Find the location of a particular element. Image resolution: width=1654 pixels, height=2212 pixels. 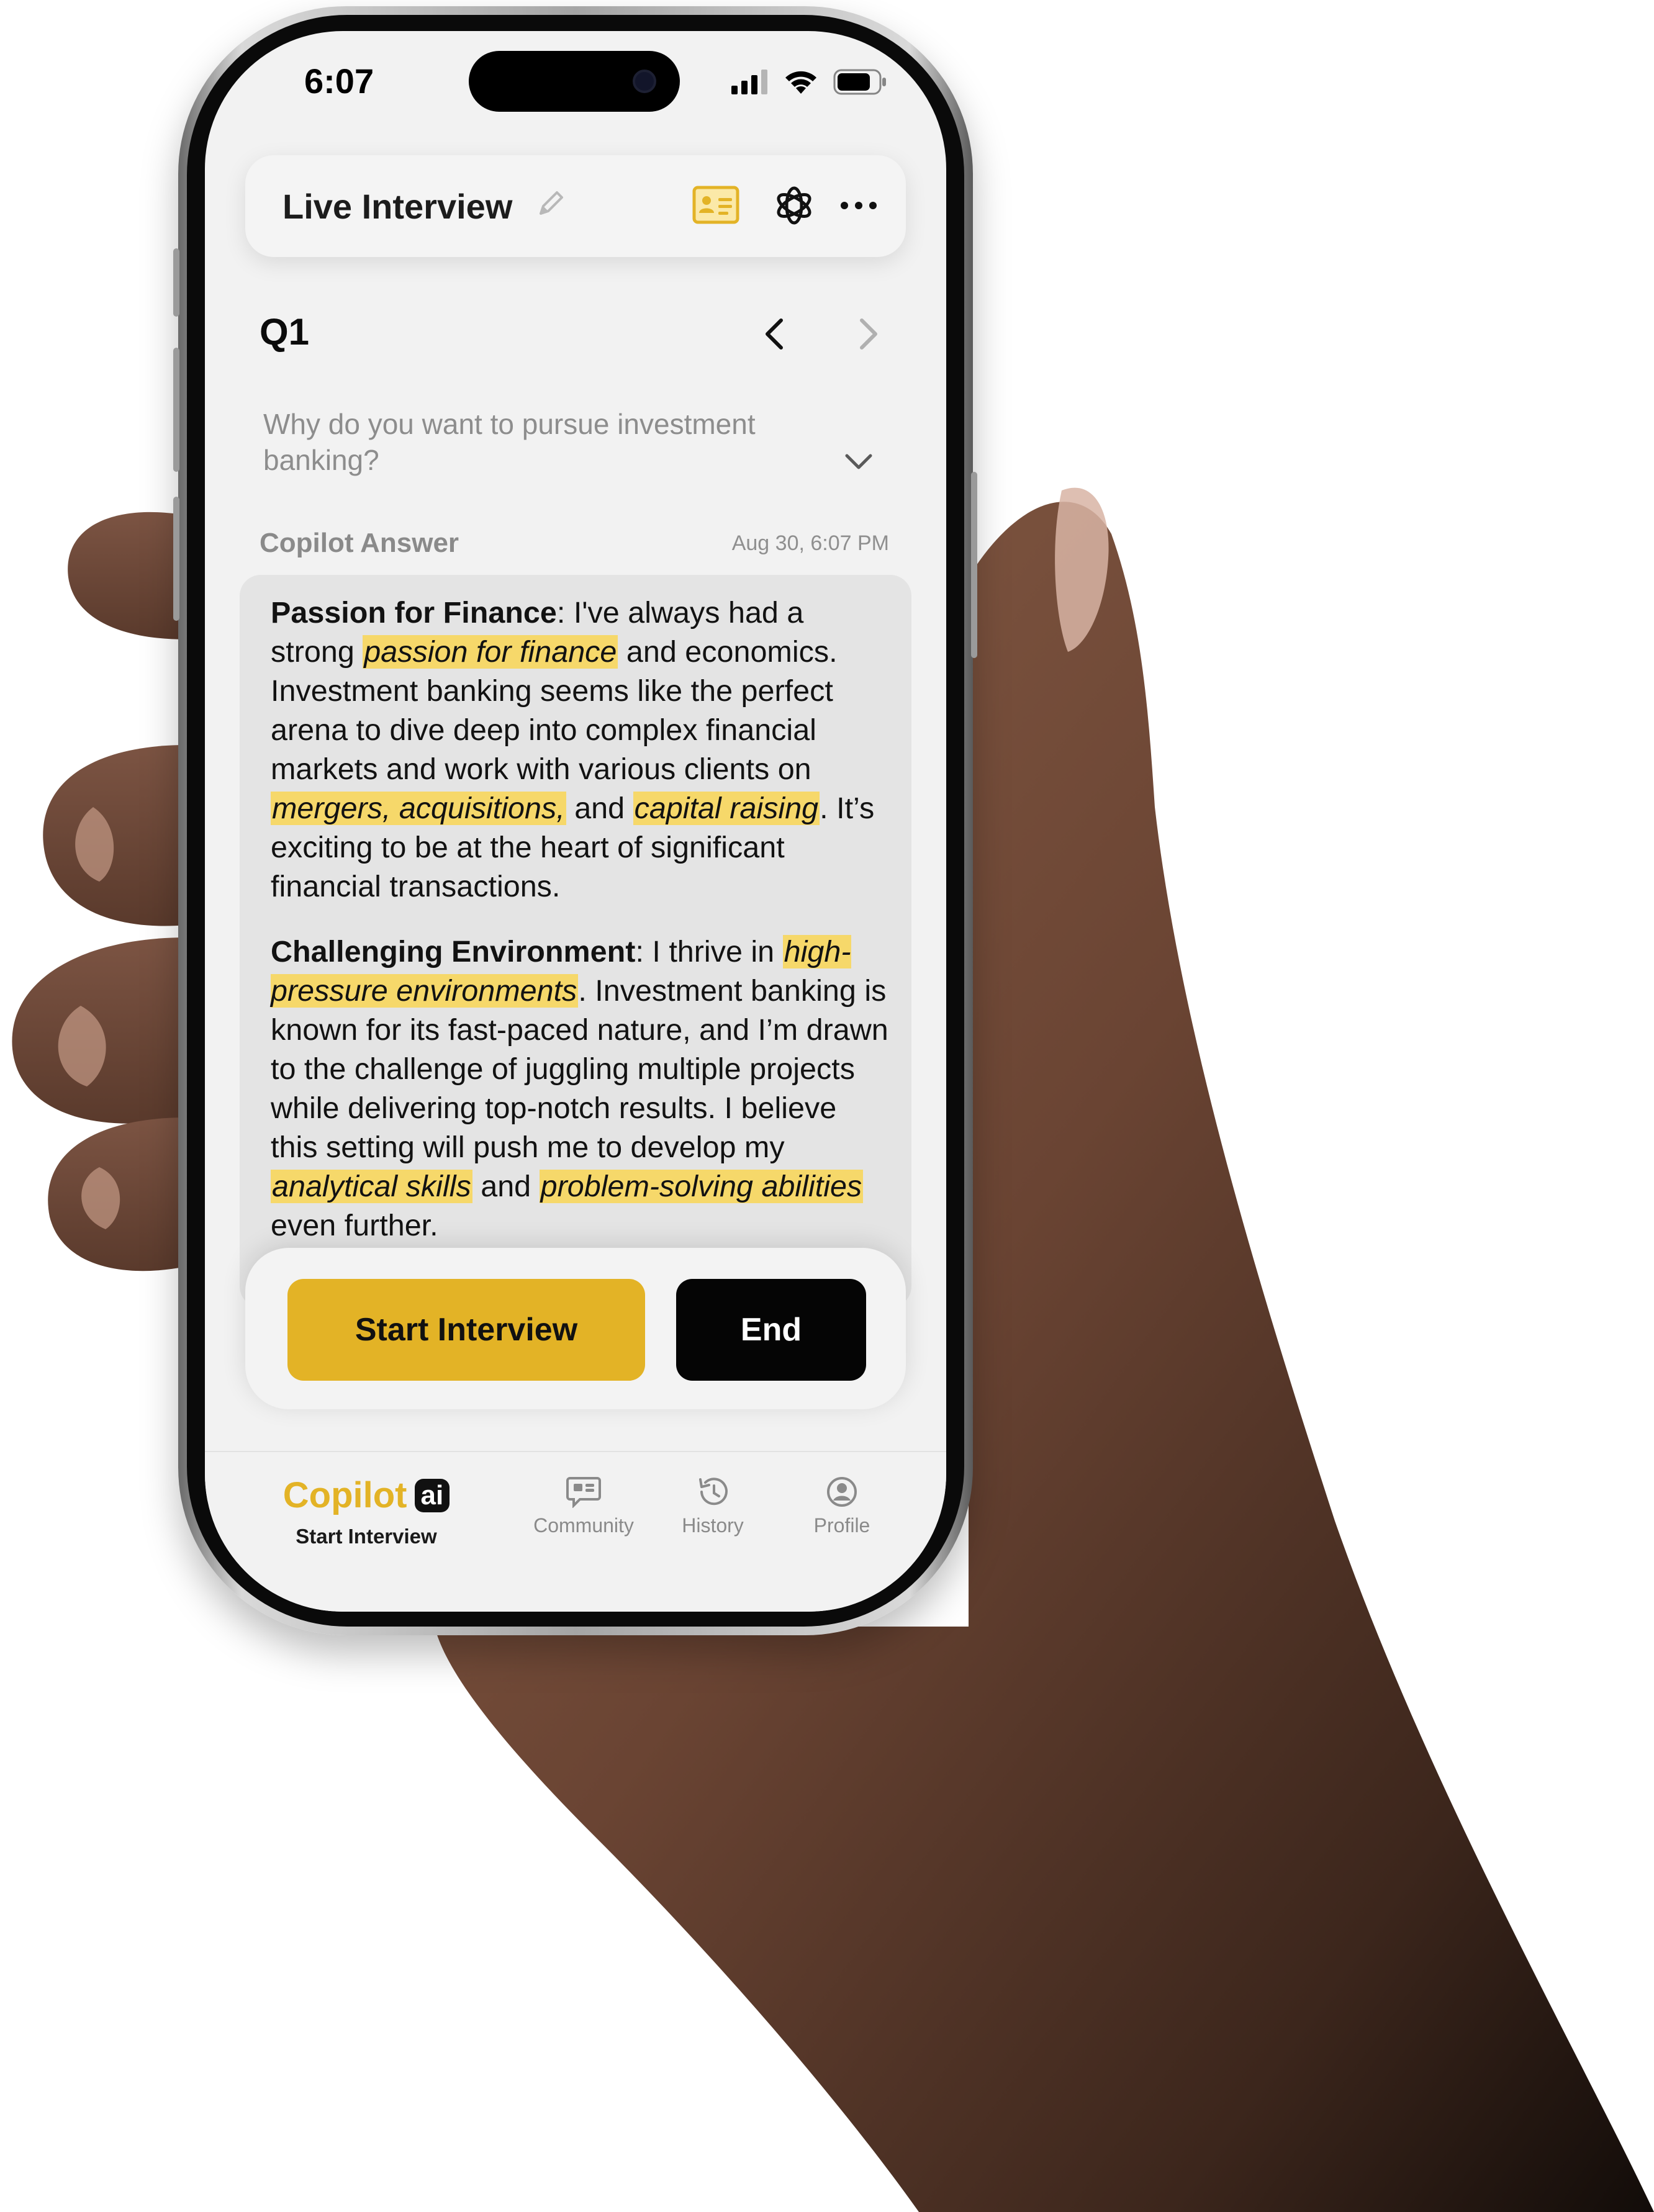

action-card: Start Interview End is located at coordinates (575, 1328).